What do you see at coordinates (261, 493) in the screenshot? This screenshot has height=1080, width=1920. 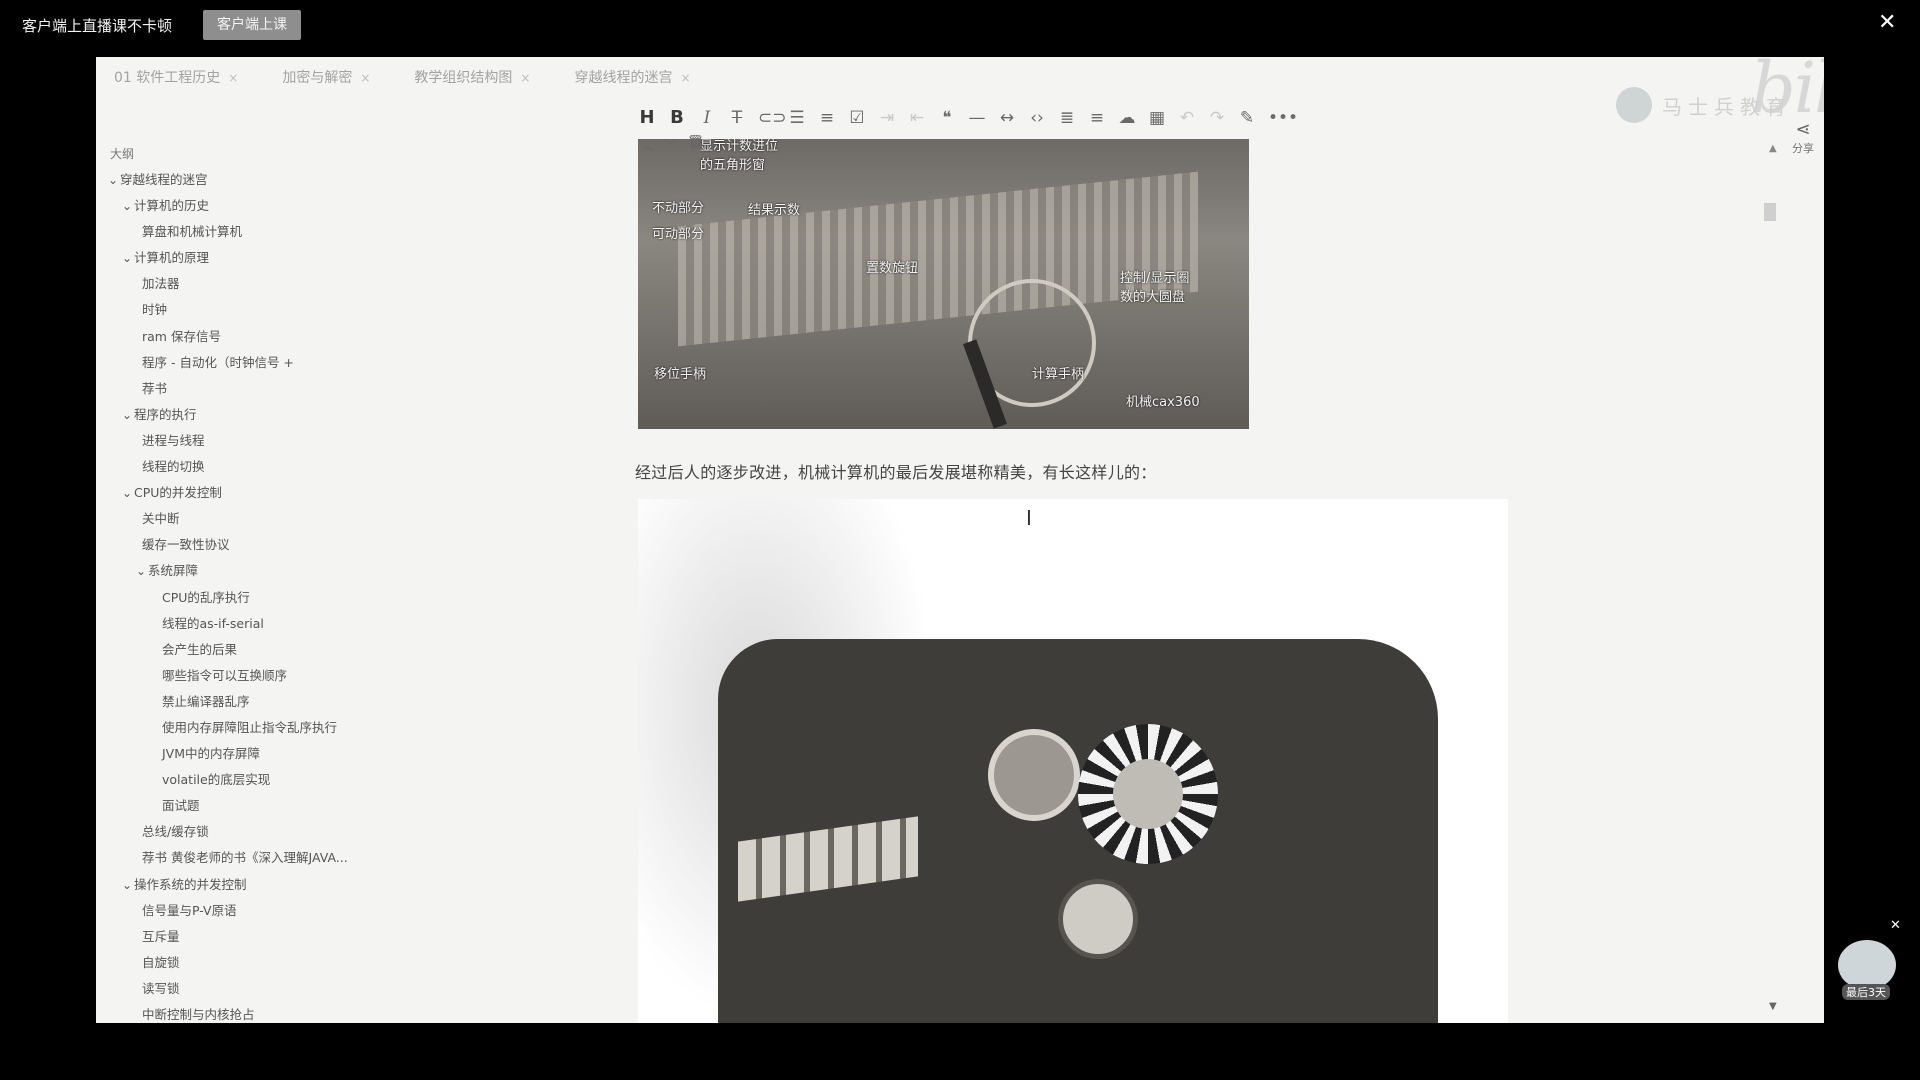 I see `outline-item: ⌄ CPU的并发控制` at bounding box center [261, 493].